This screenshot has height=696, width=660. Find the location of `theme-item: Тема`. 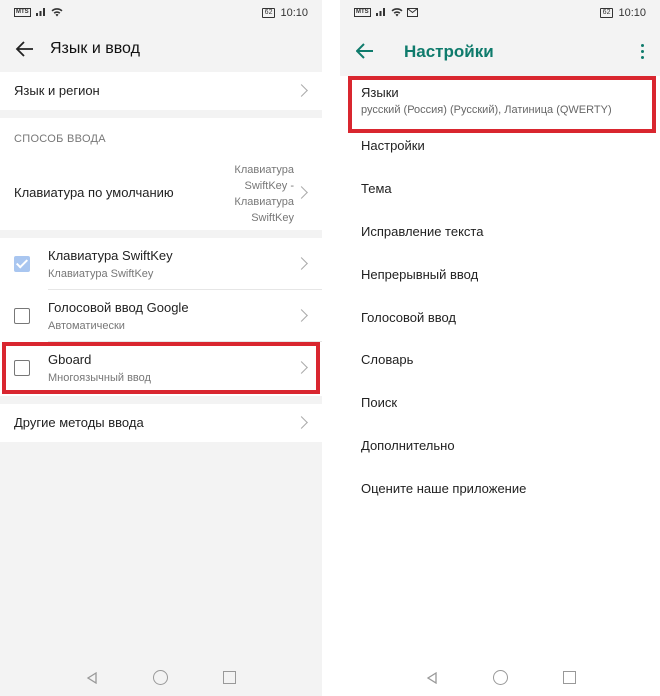

theme-item: Тема is located at coordinates (376, 188).